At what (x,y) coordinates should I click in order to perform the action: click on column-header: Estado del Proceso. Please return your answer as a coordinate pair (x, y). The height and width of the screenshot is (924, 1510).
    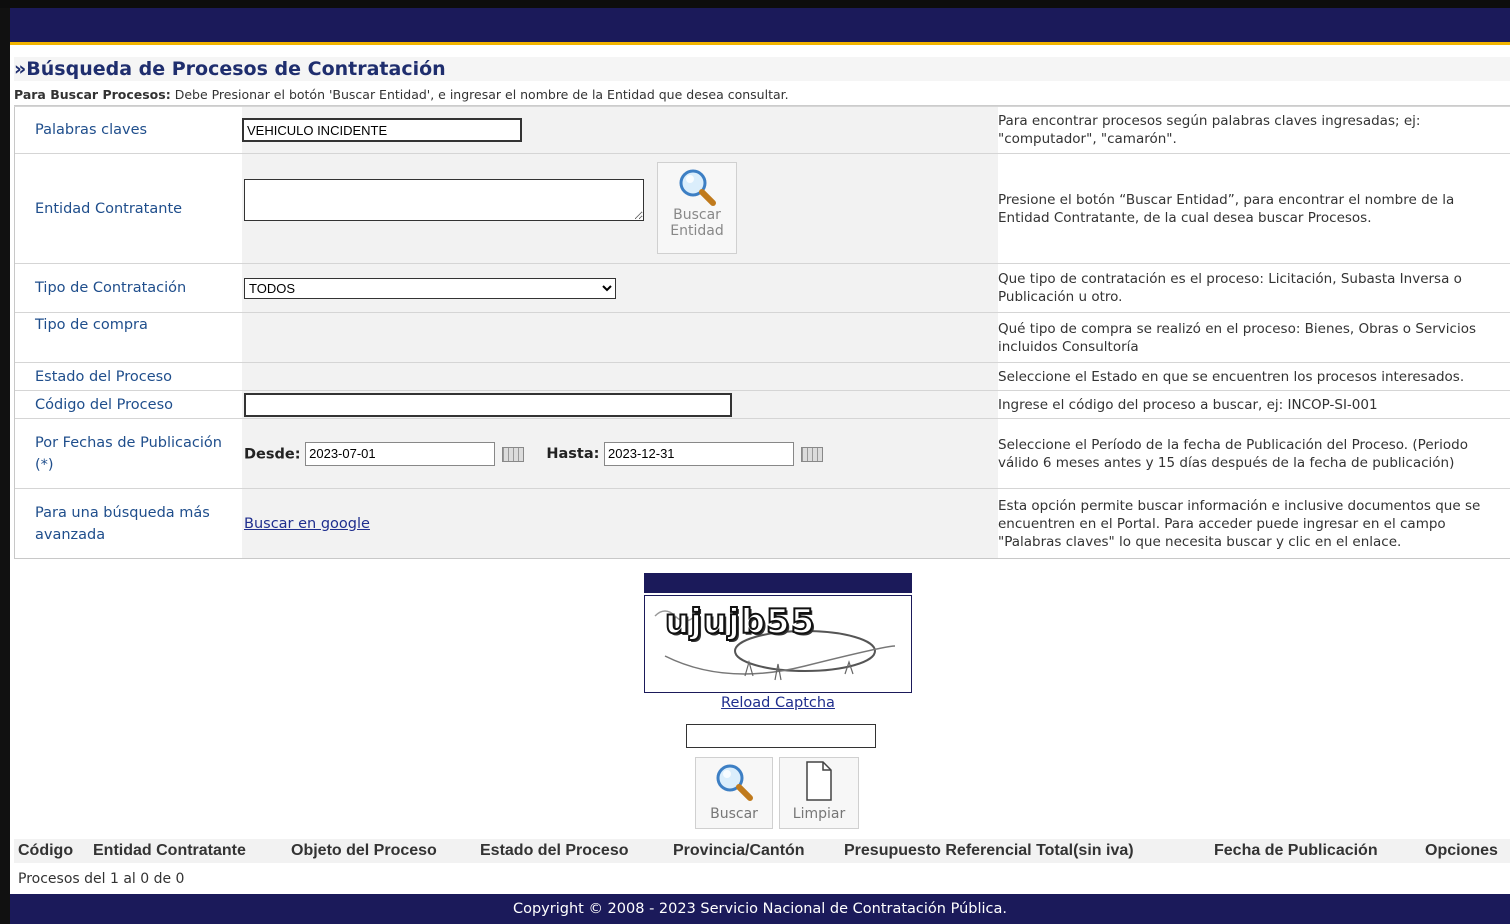
    Looking at the image, I should click on (554, 851).